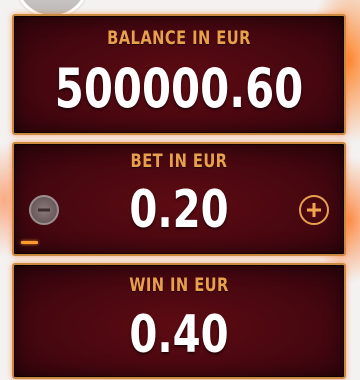 The image size is (360, 380). I want to click on plus-circle-icon, so click(314, 210).